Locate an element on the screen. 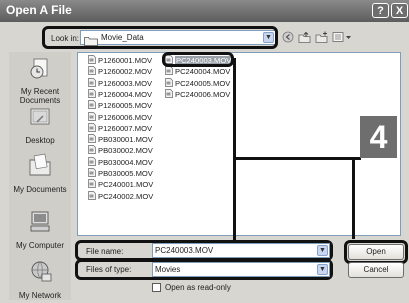 This screenshot has height=303, width=409. file-item: PC240001.MOV is located at coordinates (120, 184).